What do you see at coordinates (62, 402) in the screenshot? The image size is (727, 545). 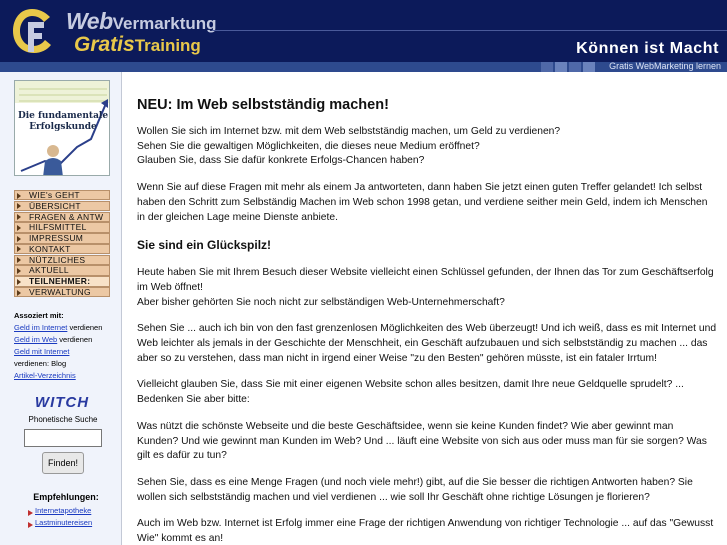 I see `witch-logo: WITCH` at bounding box center [62, 402].